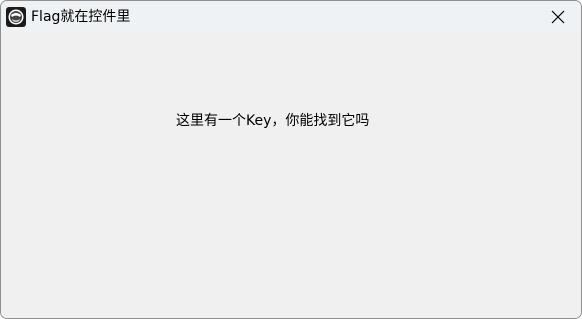 The width and height of the screenshot is (582, 319). I want to click on app-logo-icon, so click(16, 17).